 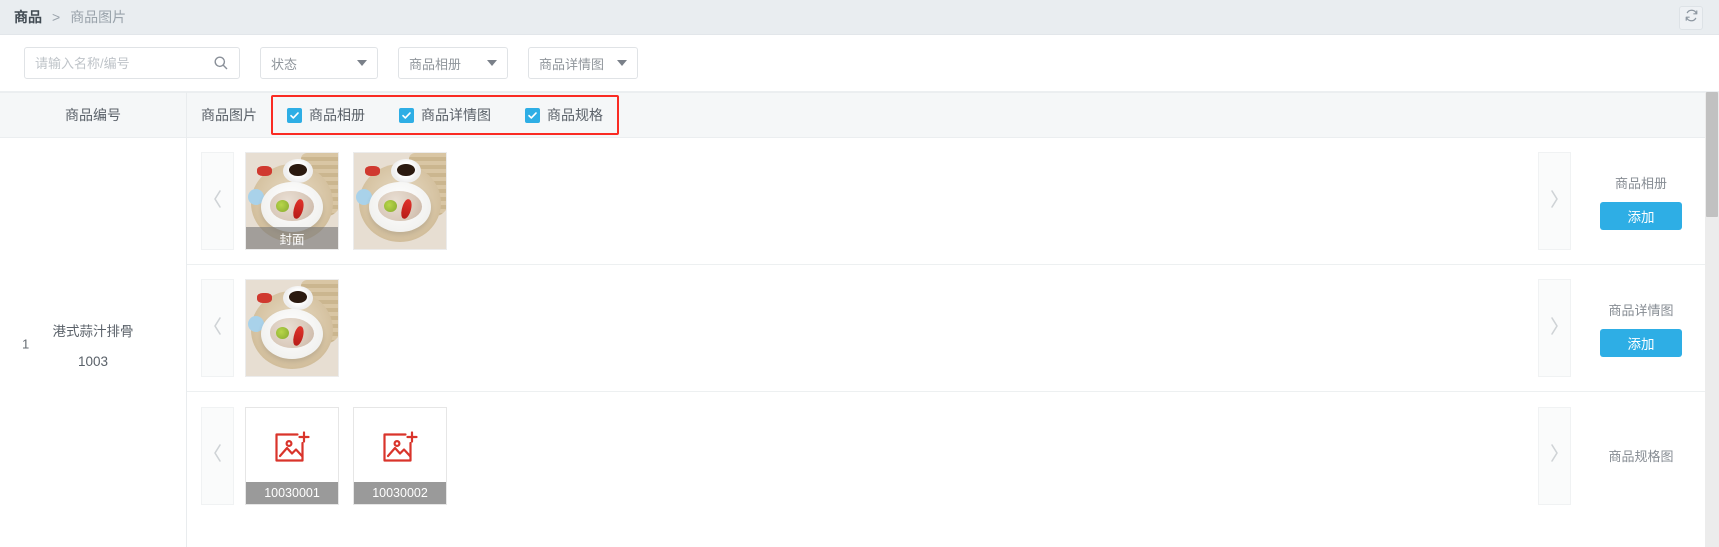 What do you see at coordinates (93, 115) in the screenshot?
I see `column-header-code: 商品编号` at bounding box center [93, 115].